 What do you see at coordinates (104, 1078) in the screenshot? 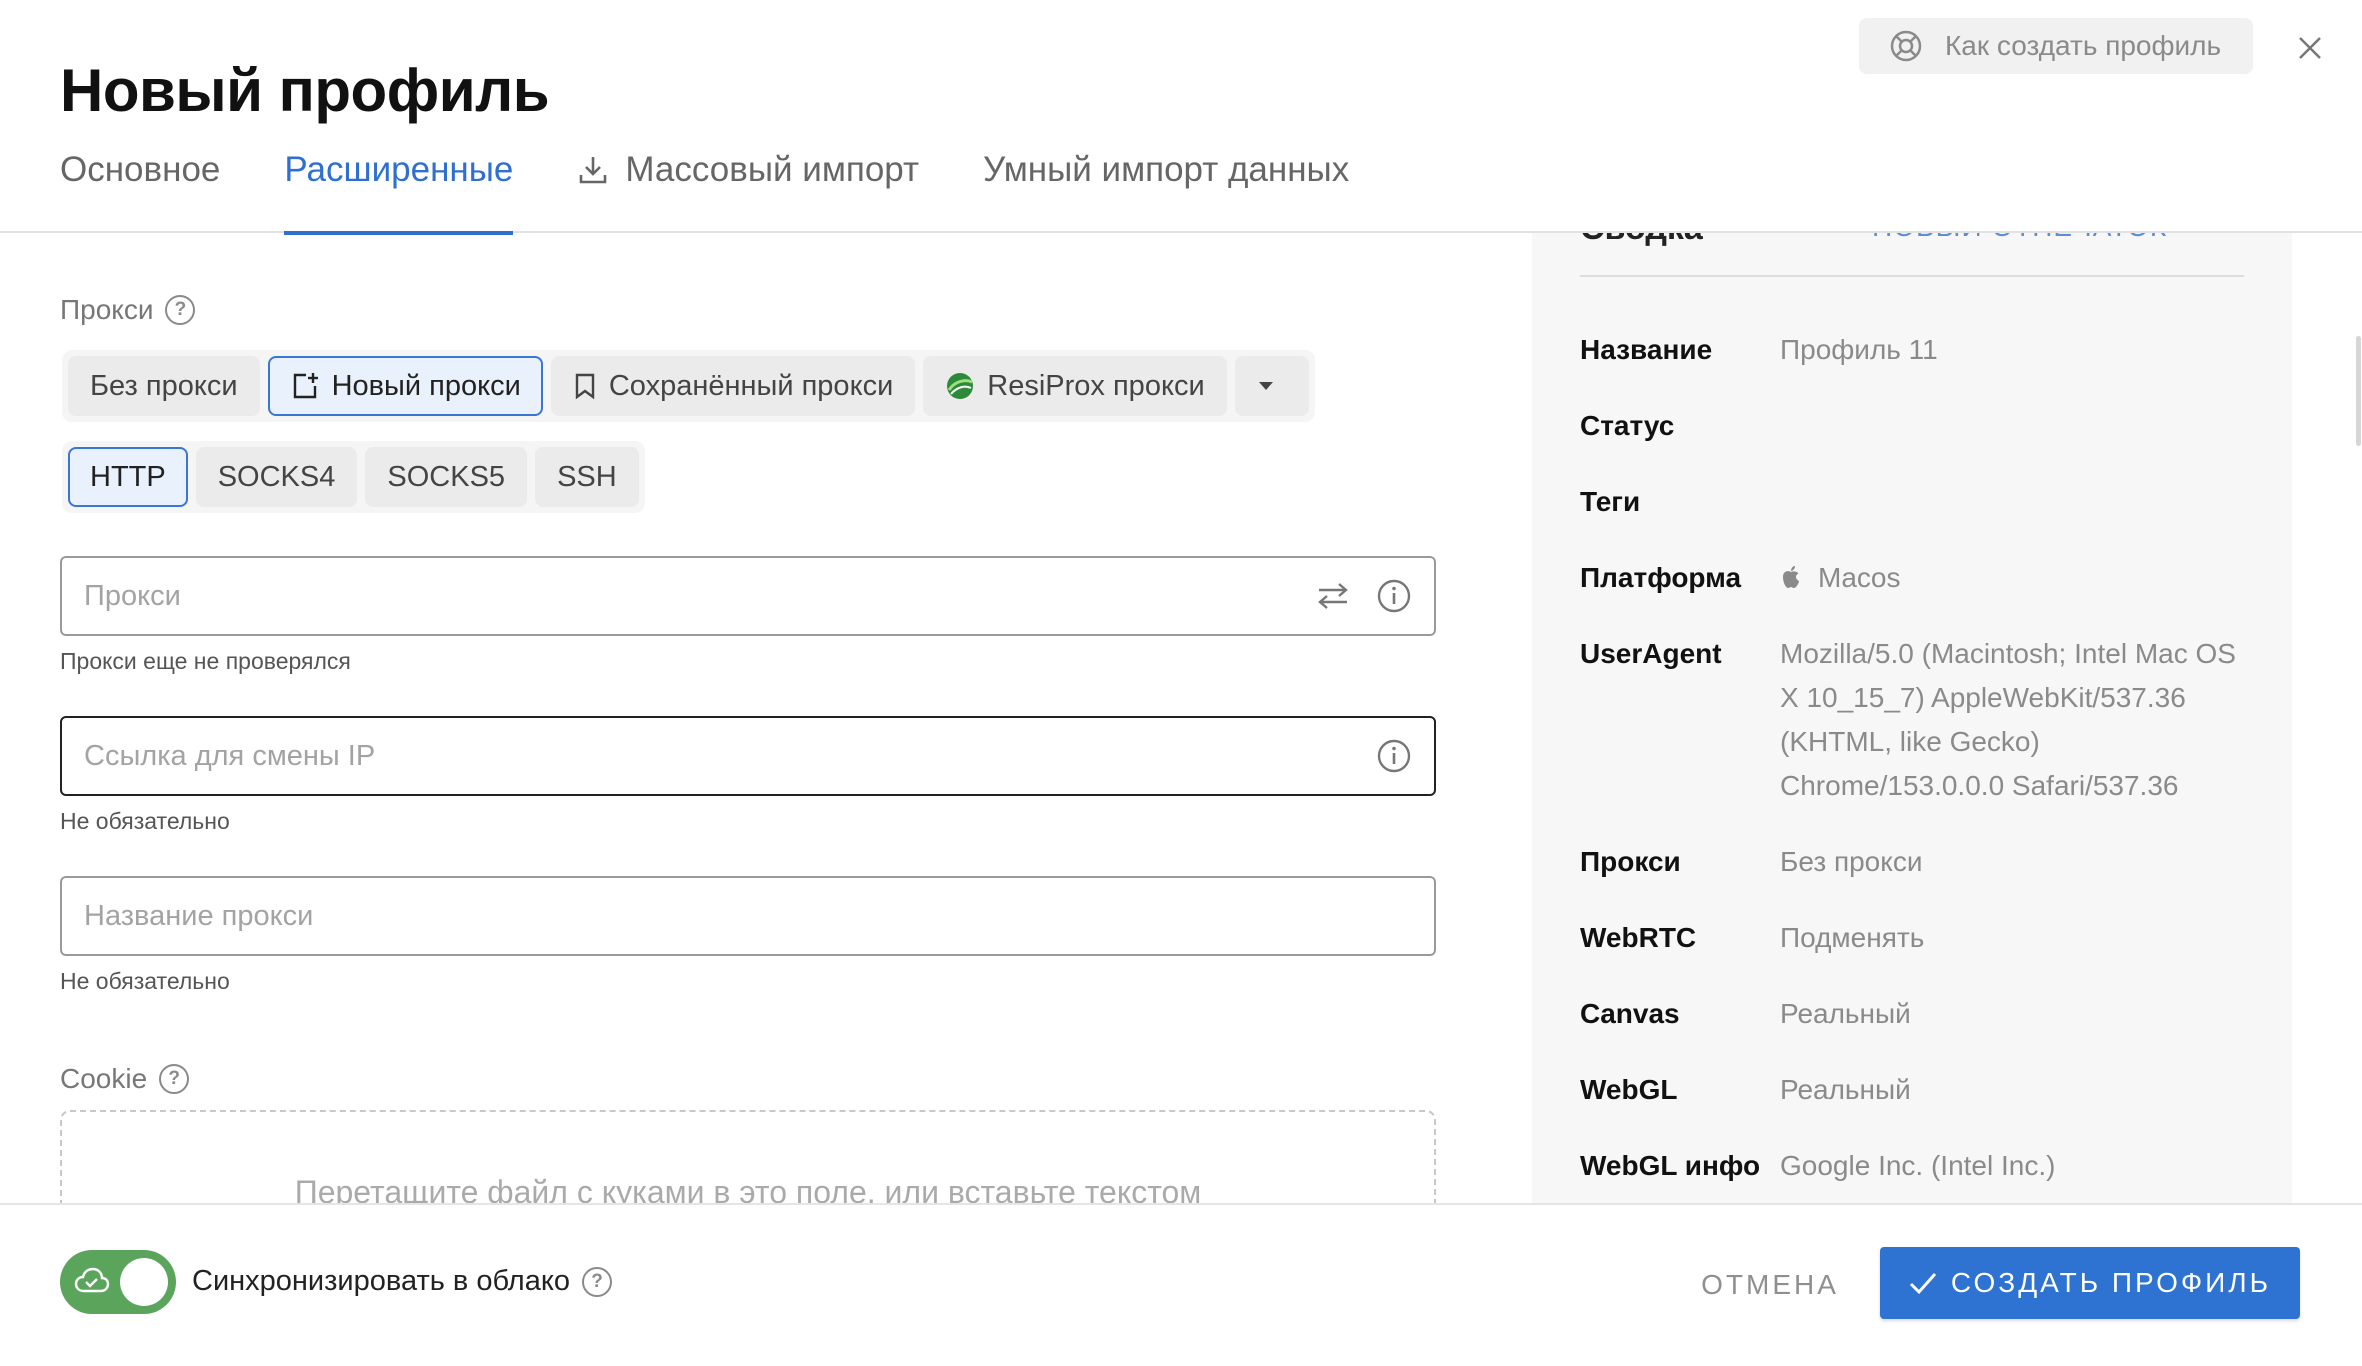
I see `cookie-section-title: Cookie` at bounding box center [104, 1078].